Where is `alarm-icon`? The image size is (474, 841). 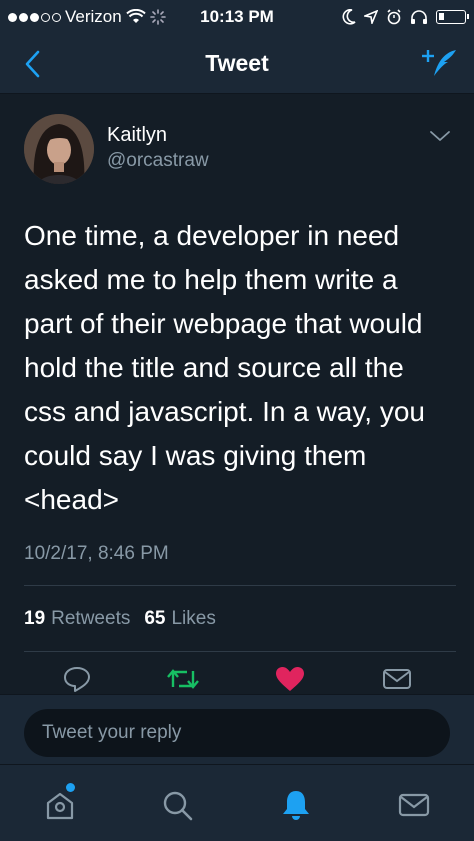
alarm-icon is located at coordinates (394, 17).